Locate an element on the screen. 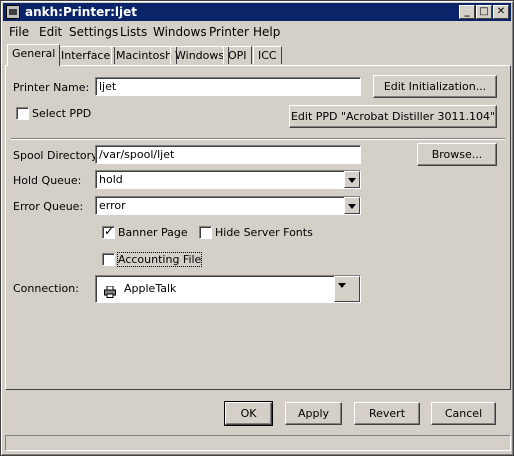  status-bar is located at coordinates (258, 443).